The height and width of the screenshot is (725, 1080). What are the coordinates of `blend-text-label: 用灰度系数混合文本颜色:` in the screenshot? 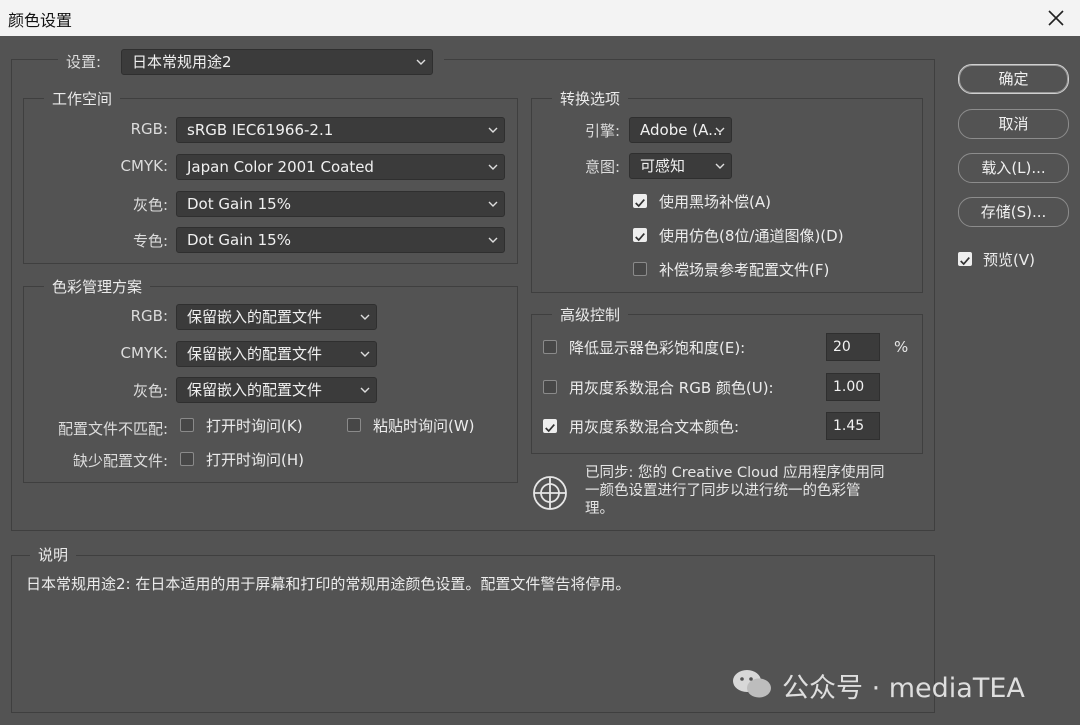 It's located at (654, 427).